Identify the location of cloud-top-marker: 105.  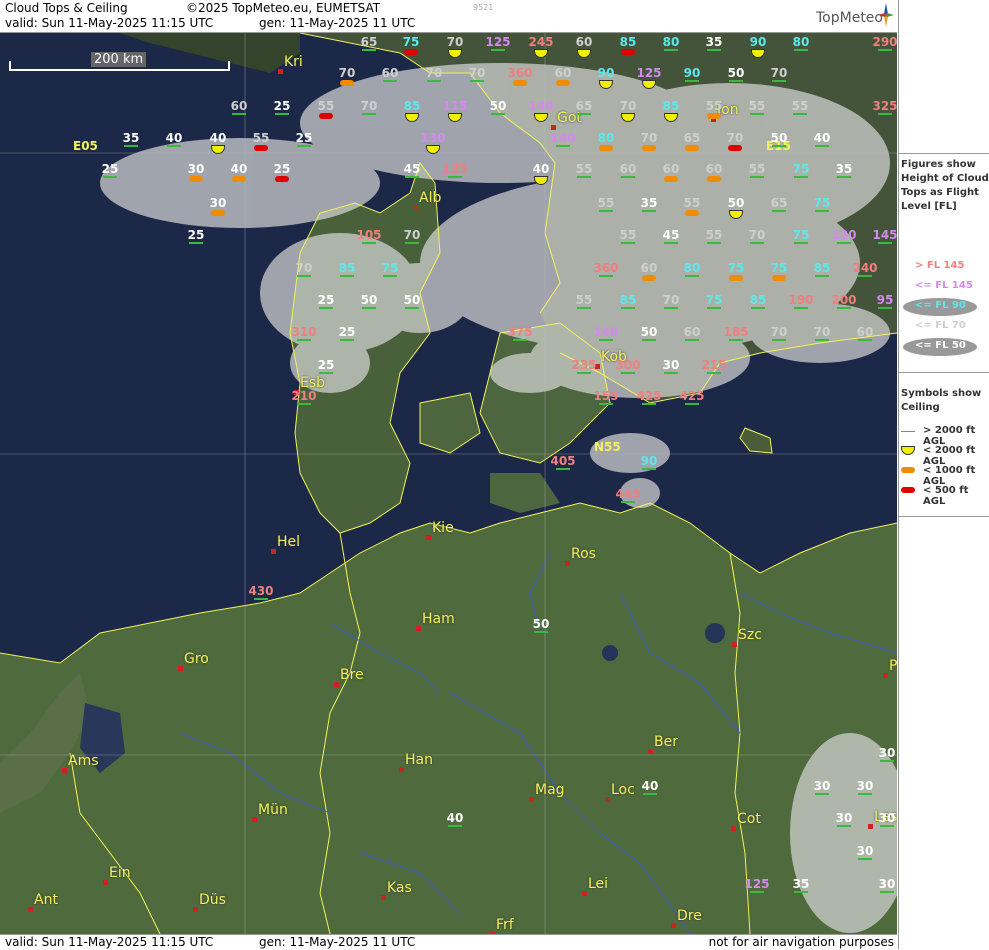
(369, 236).